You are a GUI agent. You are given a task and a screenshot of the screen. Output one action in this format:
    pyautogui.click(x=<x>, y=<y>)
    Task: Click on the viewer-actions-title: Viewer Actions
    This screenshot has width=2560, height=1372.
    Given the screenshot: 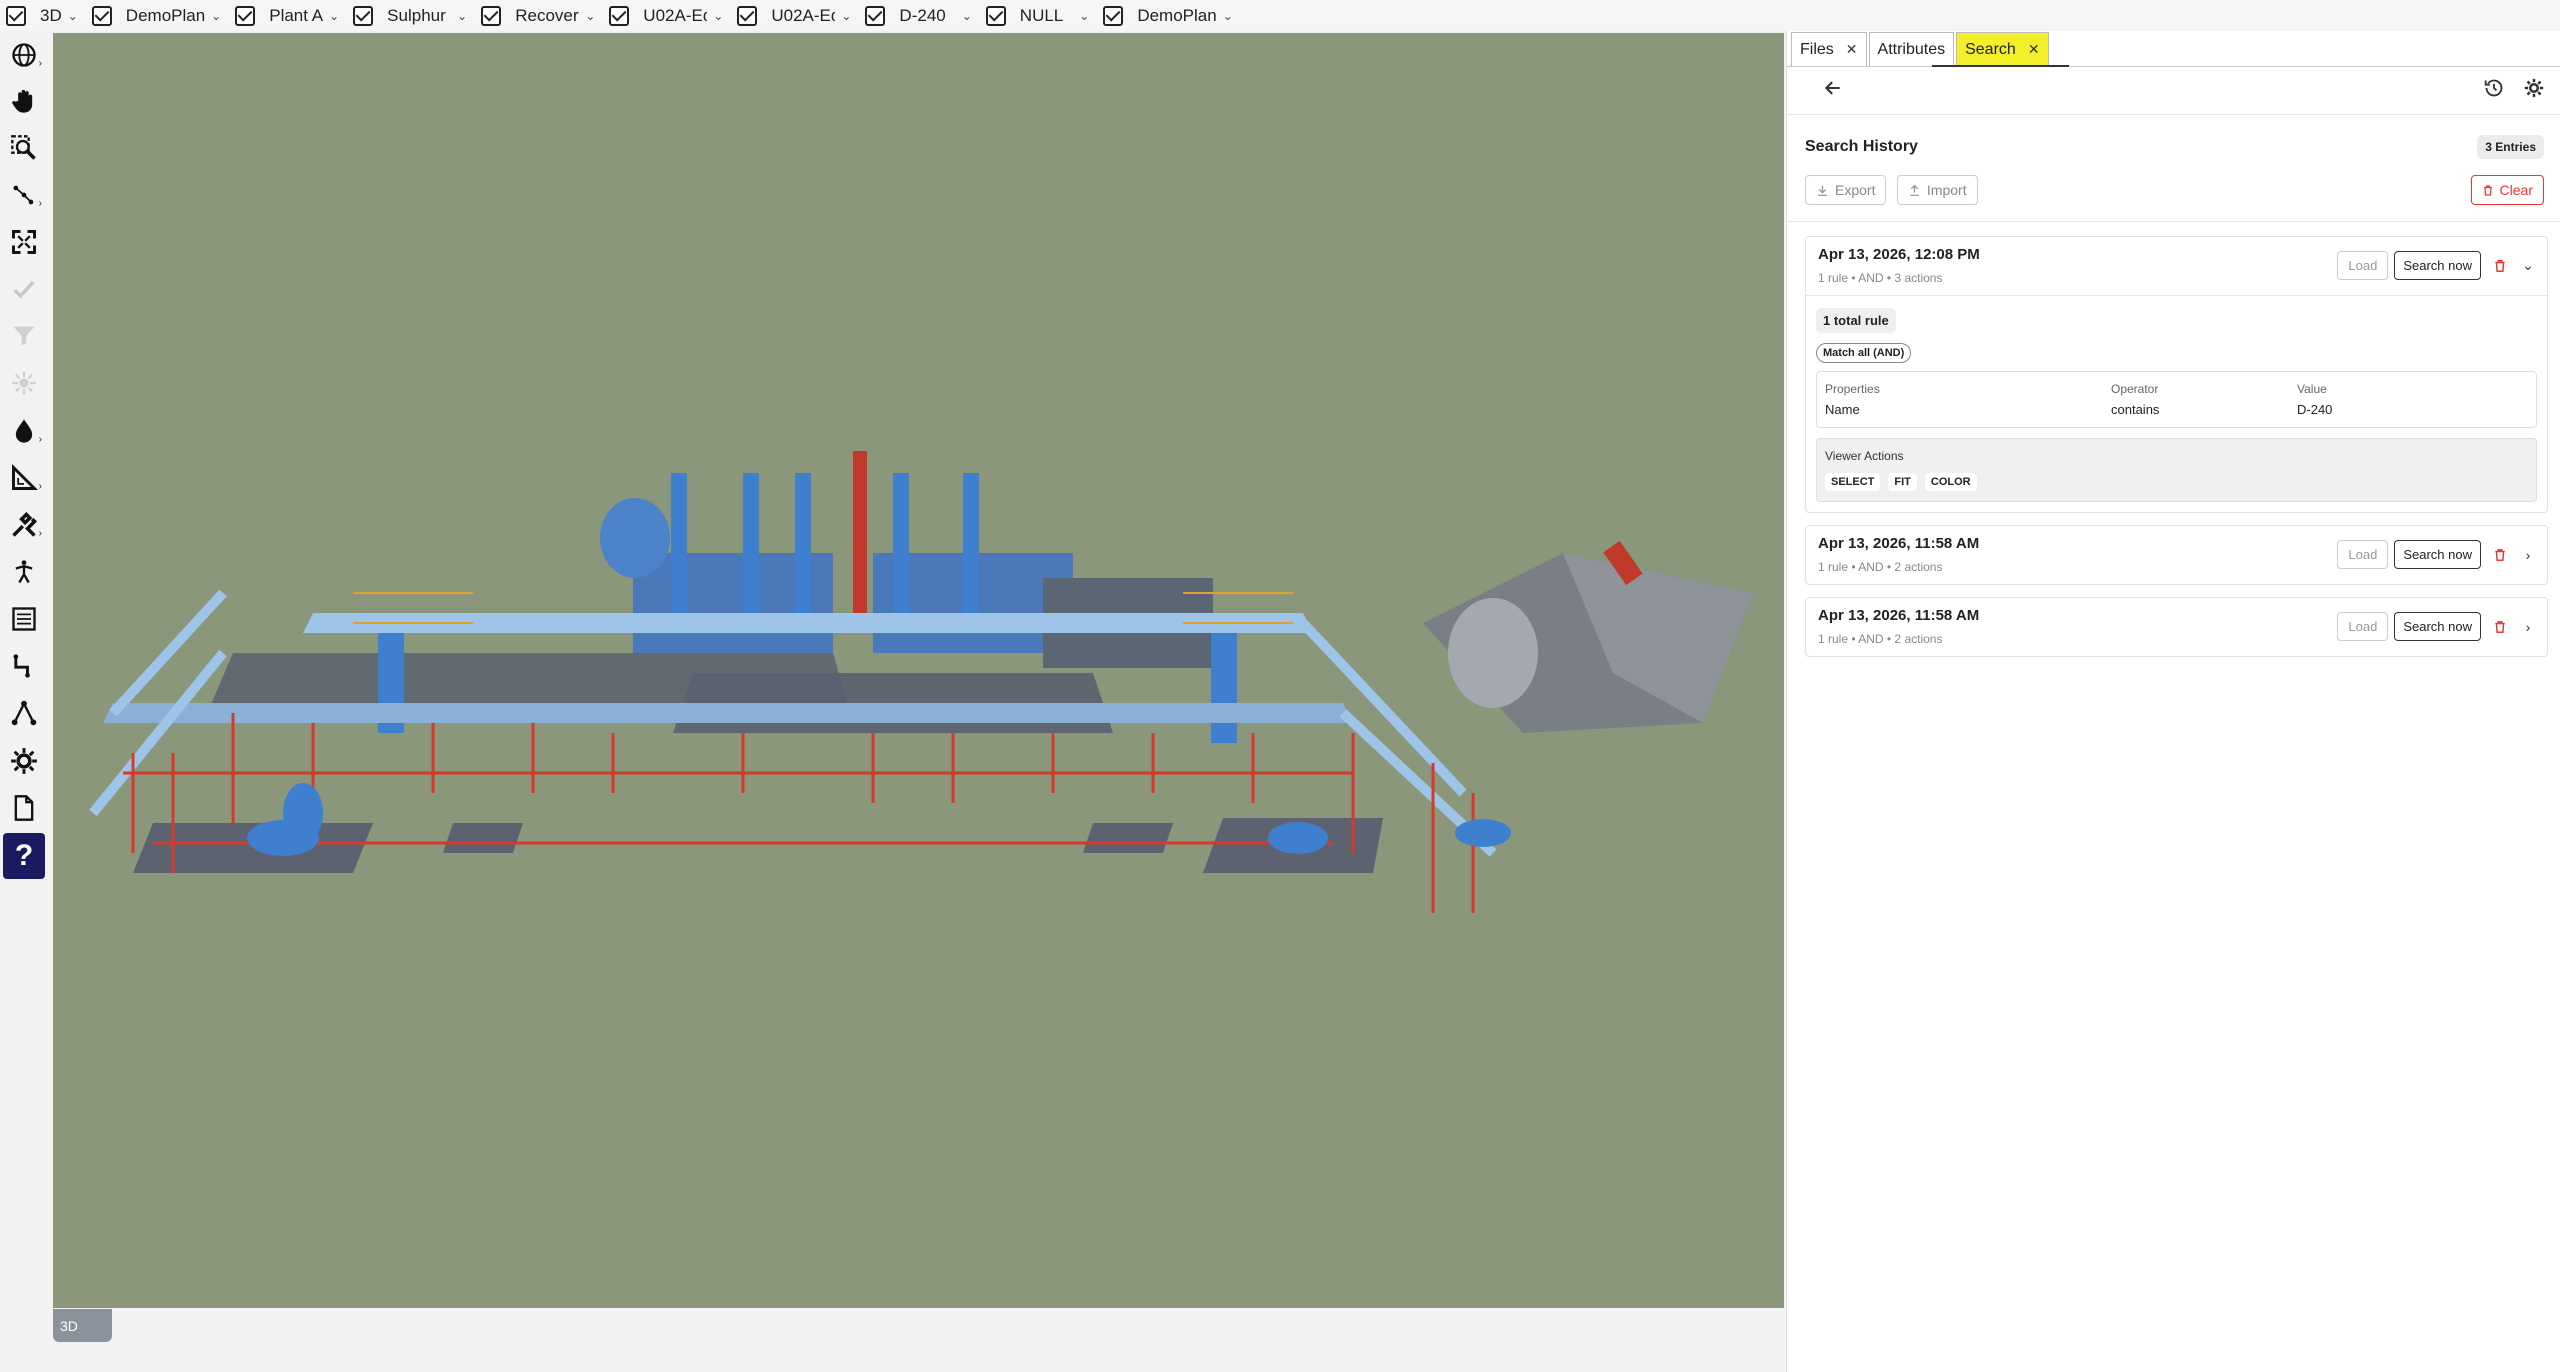 What is the action you would take?
    pyautogui.click(x=1864, y=456)
    